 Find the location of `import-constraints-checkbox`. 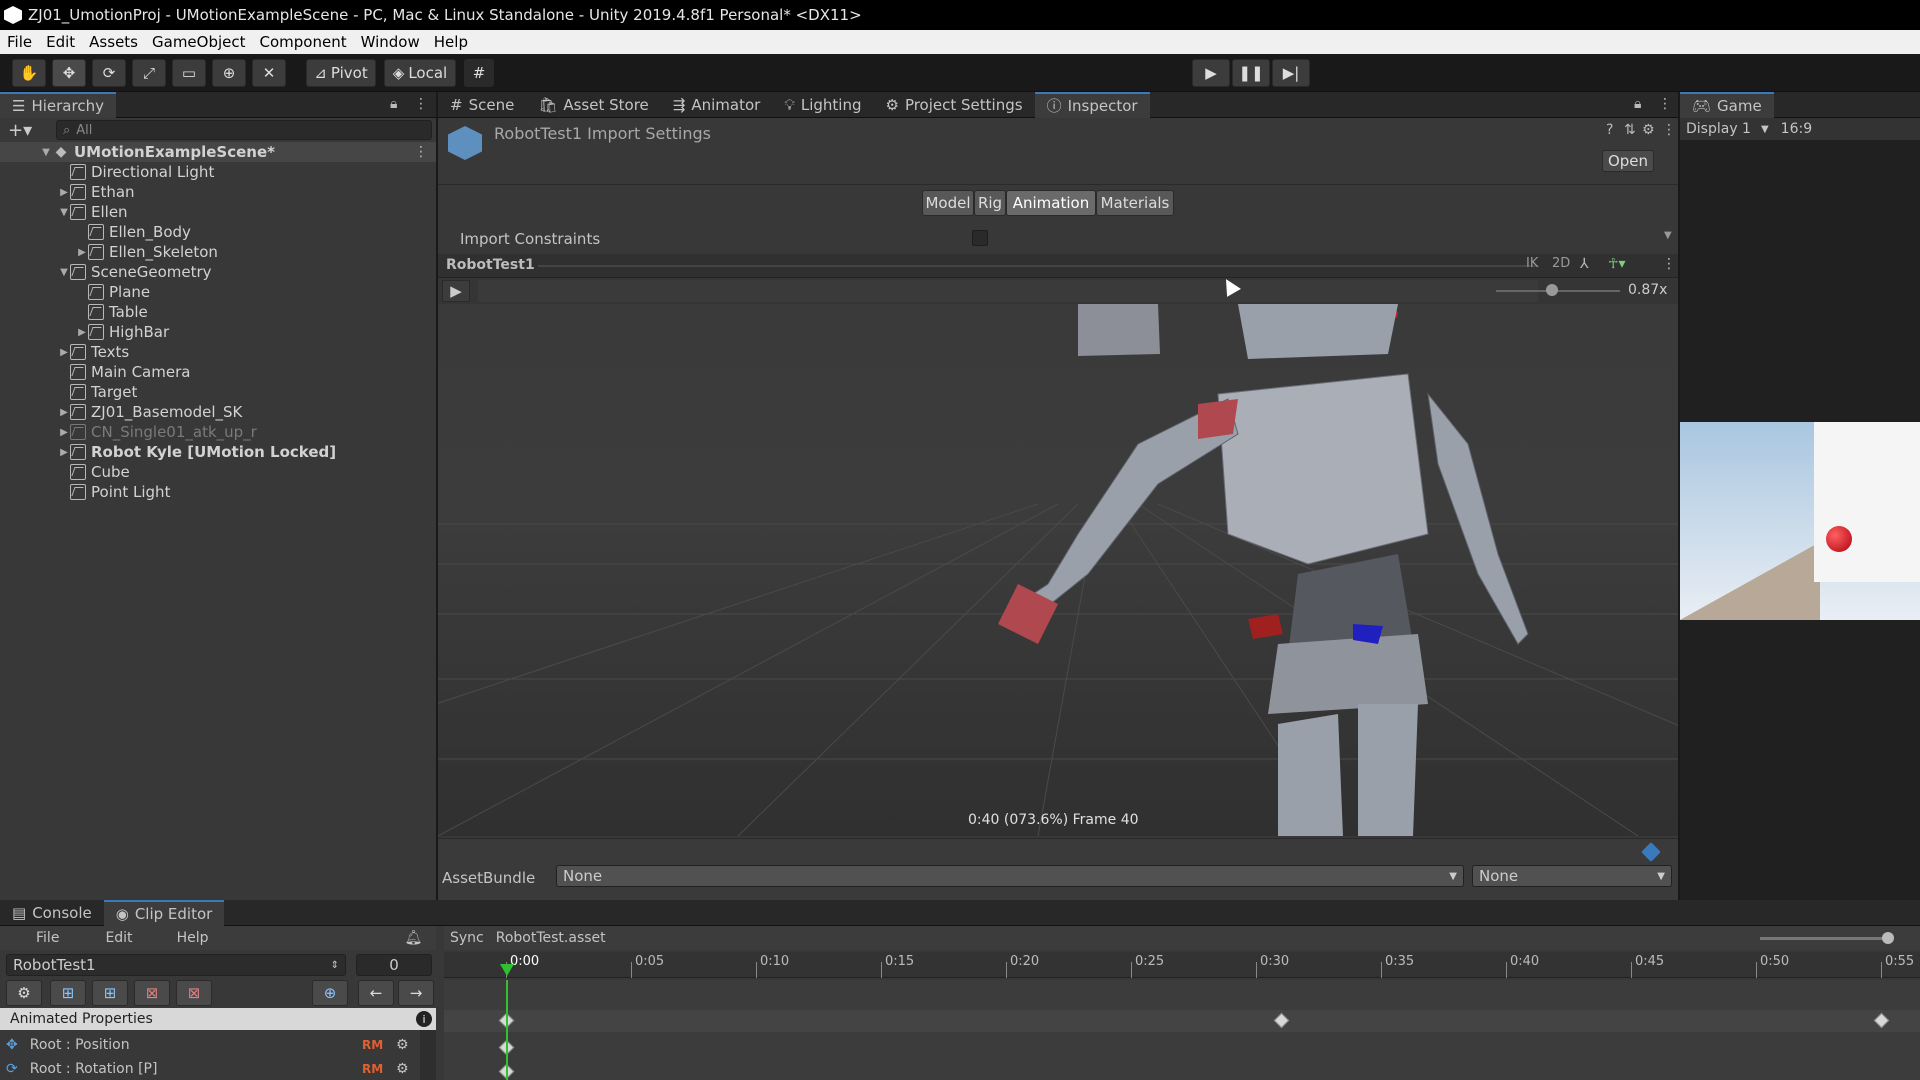

import-constraints-checkbox is located at coordinates (980, 238).